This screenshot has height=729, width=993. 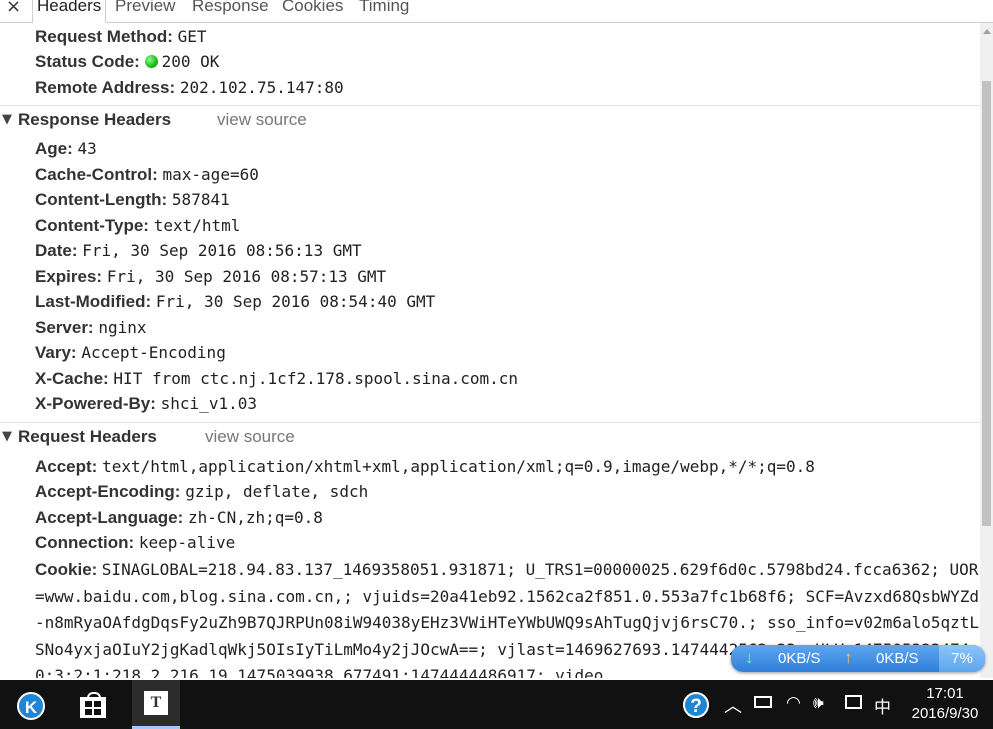 I want to click on system-clock: 17:01 2016/9/30, so click(x=945, y=704).